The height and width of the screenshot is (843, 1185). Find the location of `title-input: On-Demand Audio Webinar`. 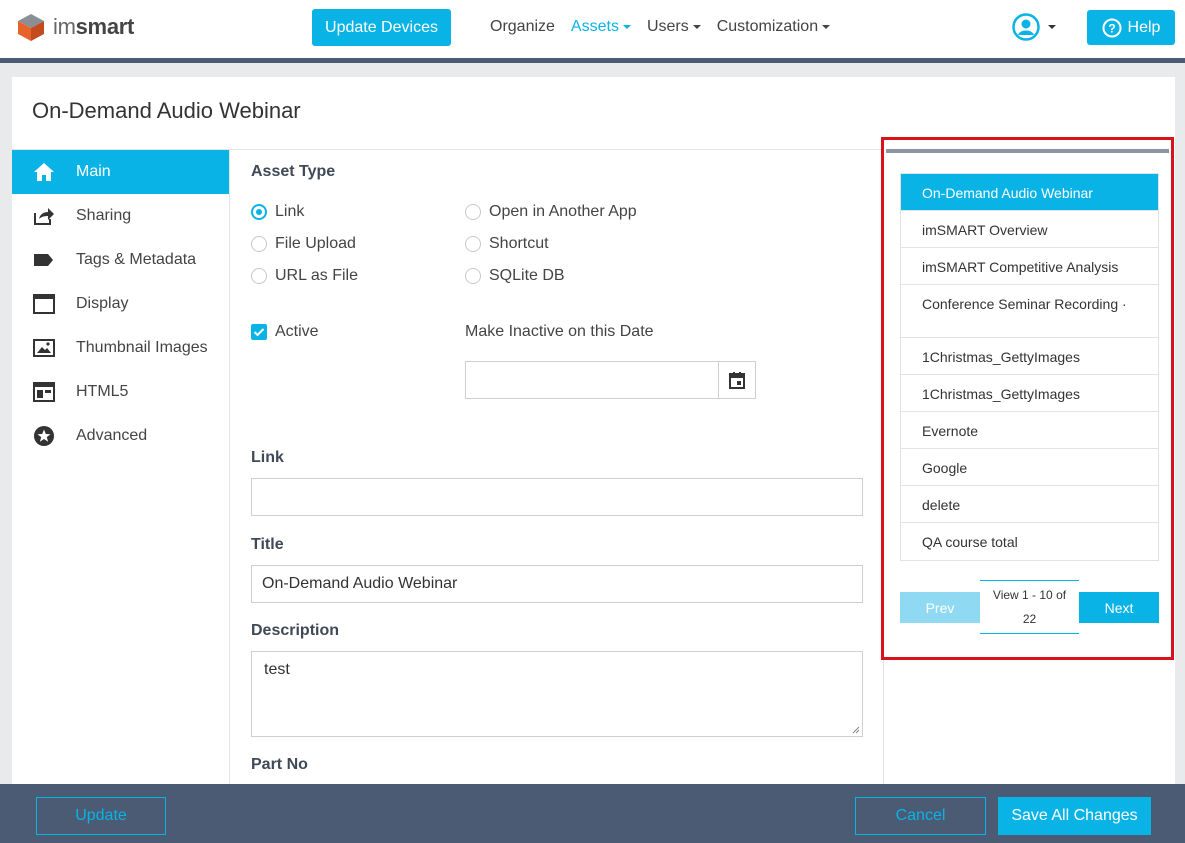

title-input: On-Demand Audio Webinar is located at coordinates (557, 584).